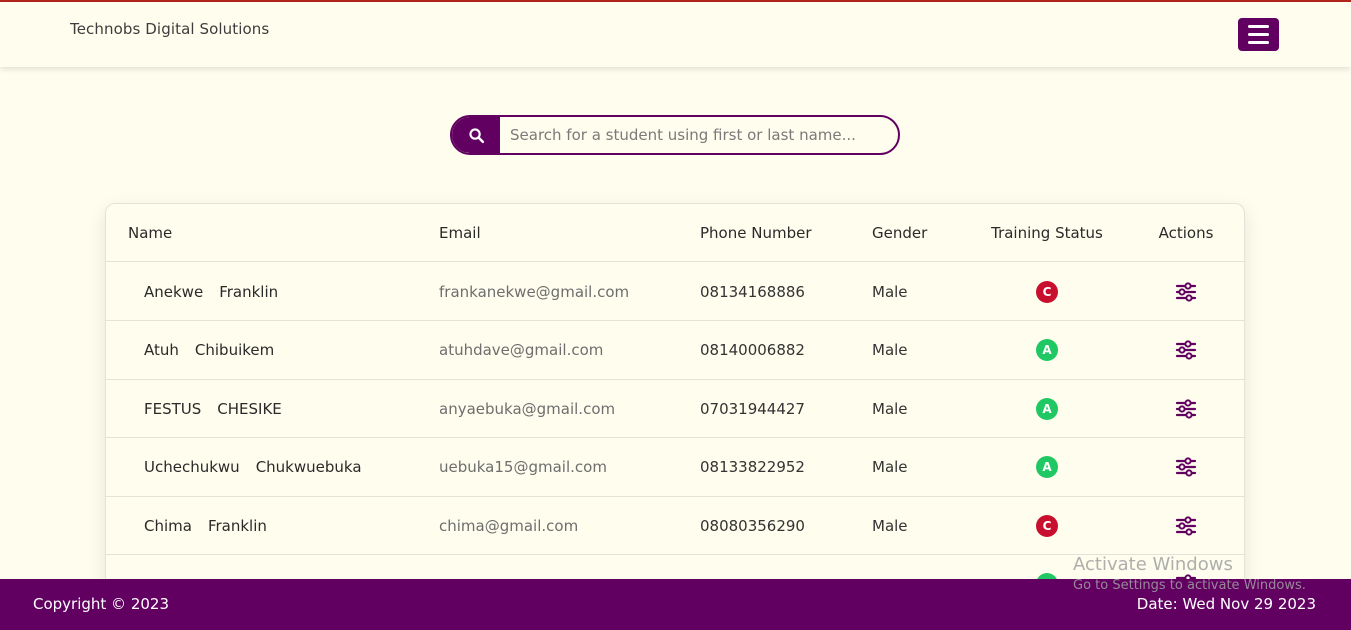 The height and width of the screenshot is (630, 1351). What do you see at coordinates (253, 467) in the screenshot?
I see `student-name: Uchechukwu Chukwuebuka` at bounding box center [253, 467].